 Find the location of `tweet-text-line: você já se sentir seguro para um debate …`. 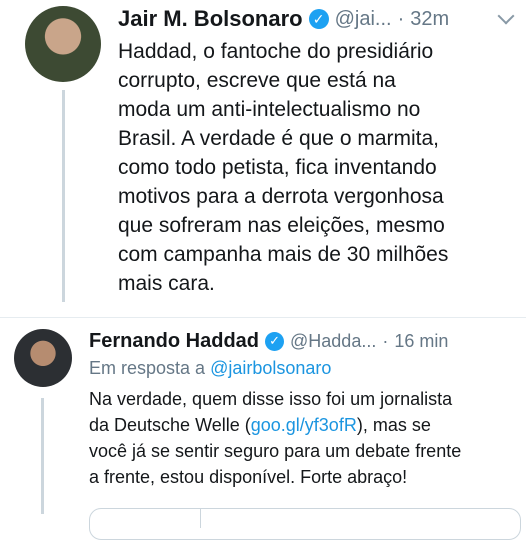

tweet-text-line: você já se sentir seguro para um debate … is located at coordinates (275, 451).